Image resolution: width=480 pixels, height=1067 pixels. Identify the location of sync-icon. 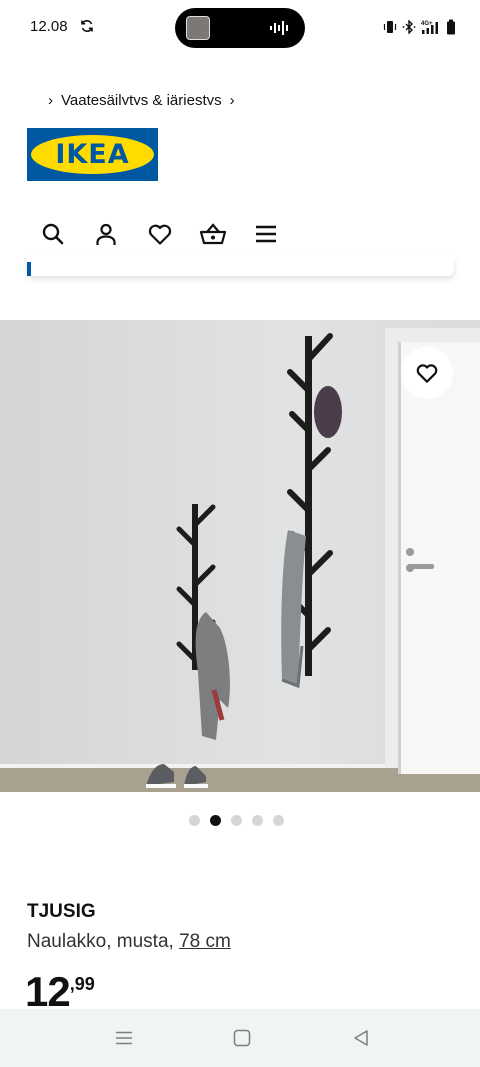
(87, 26).